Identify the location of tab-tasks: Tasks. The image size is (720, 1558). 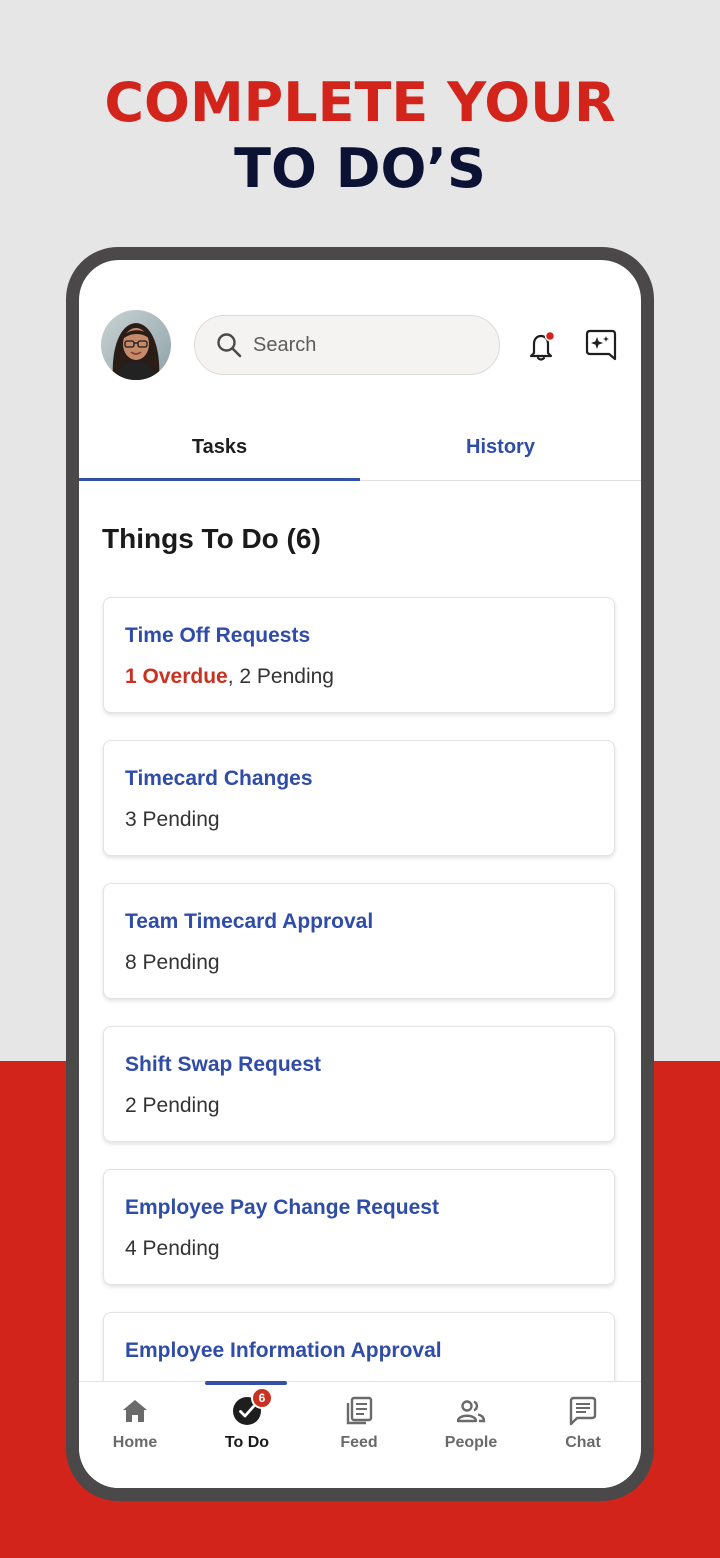
(219, 447).